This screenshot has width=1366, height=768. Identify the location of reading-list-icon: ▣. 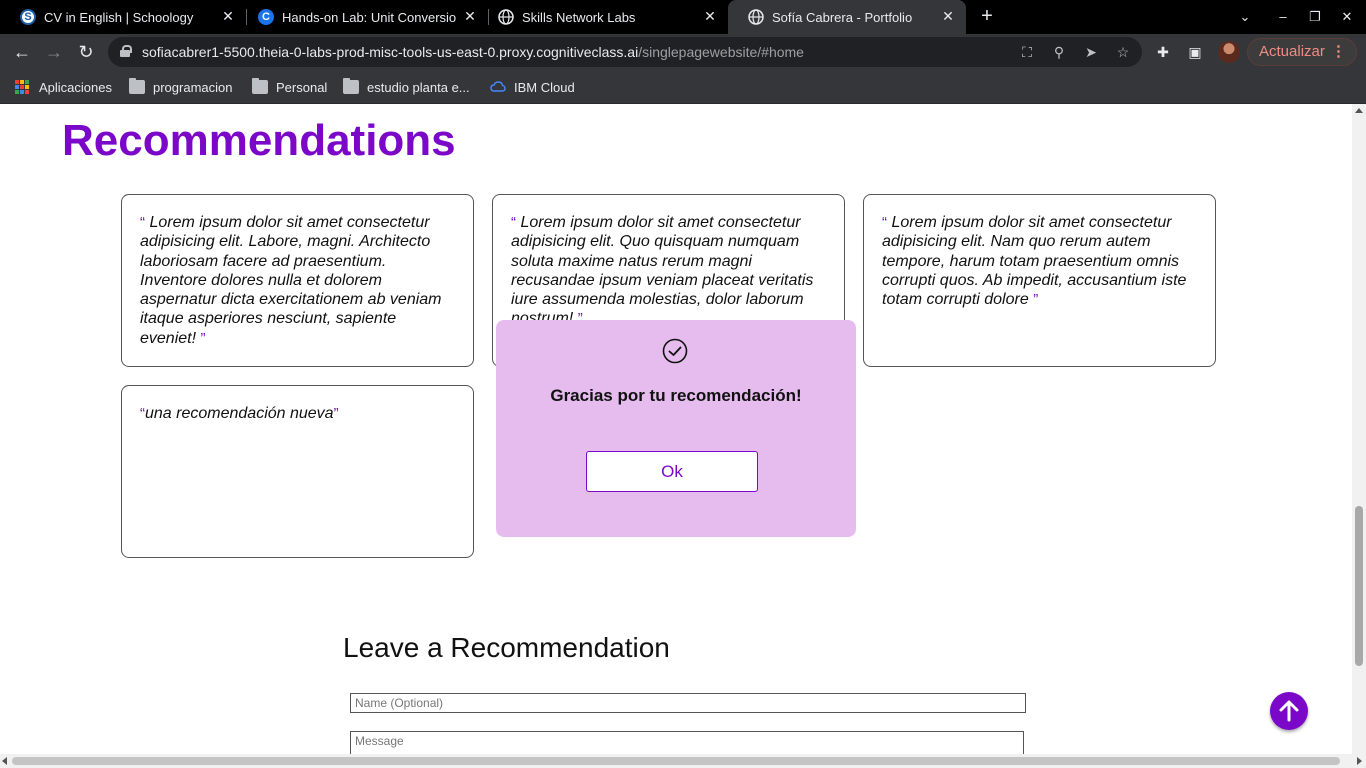
(1195, 52).